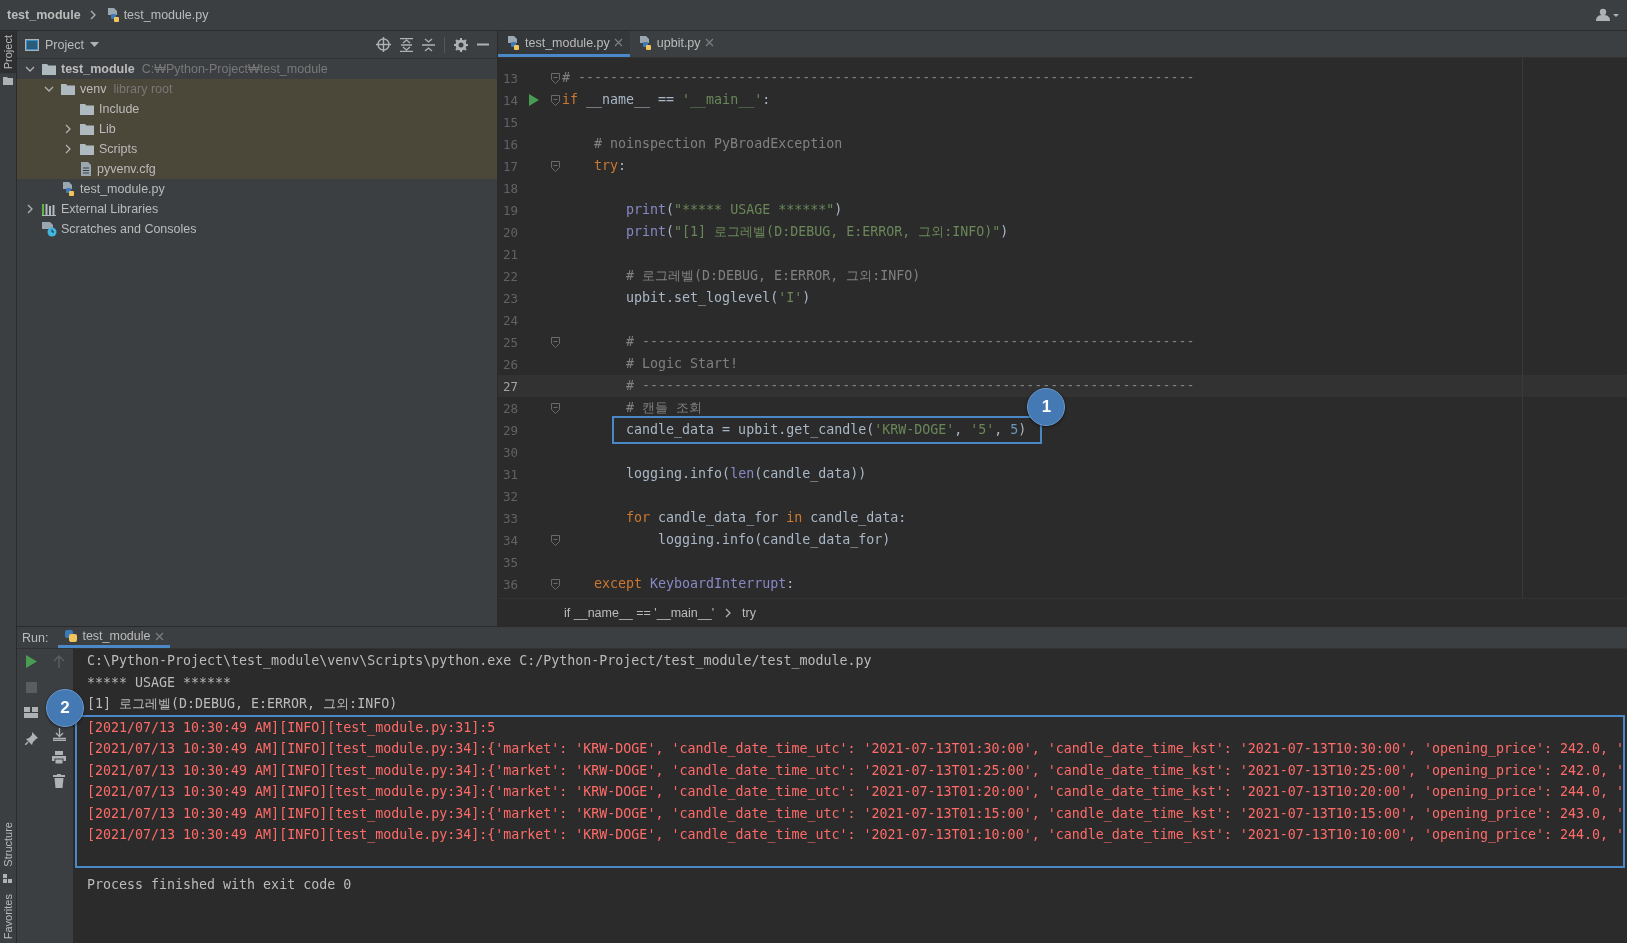  What do you see at coordinates (1608, 15) in the screenshot?
I see `user-menu-icon` at bounding box center [1608, 15].